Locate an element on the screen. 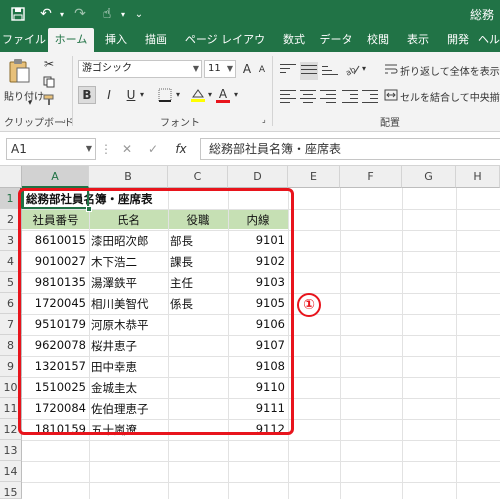 This screenshot has height=499, width=500. italic-button: I is located at coordinates (109, 95).